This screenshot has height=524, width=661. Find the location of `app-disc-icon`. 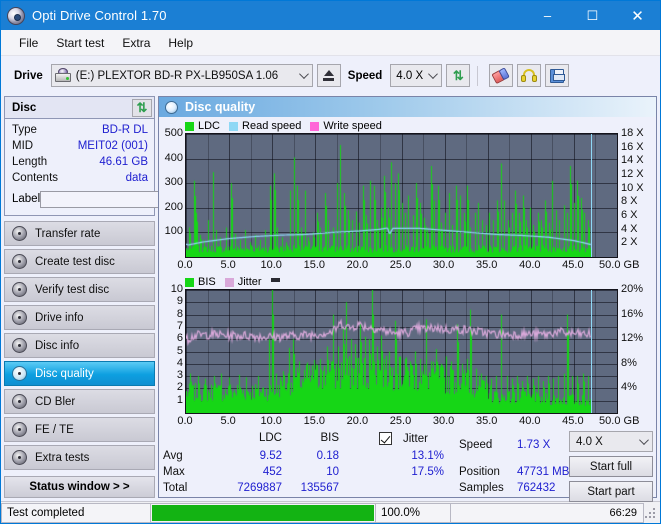

app-disc-icon is located at coordinates (16, 15).